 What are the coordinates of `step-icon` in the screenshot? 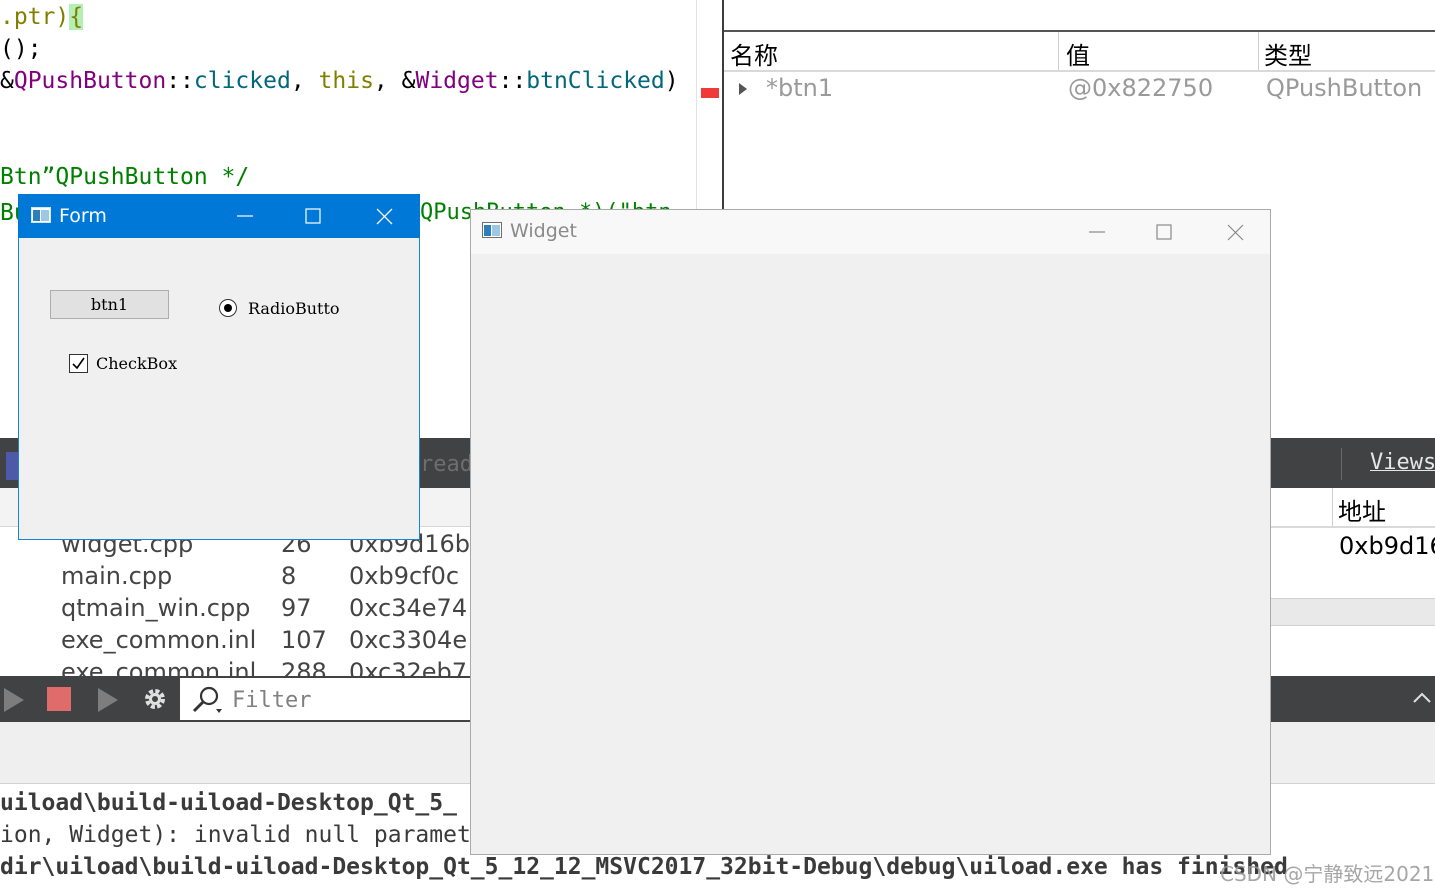 It's located at (110, 701).